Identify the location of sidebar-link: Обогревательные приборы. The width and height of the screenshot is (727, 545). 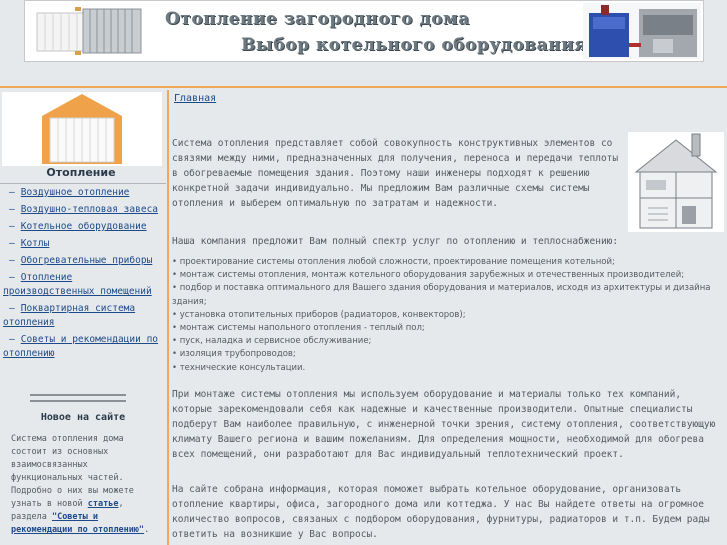
(87, 260).